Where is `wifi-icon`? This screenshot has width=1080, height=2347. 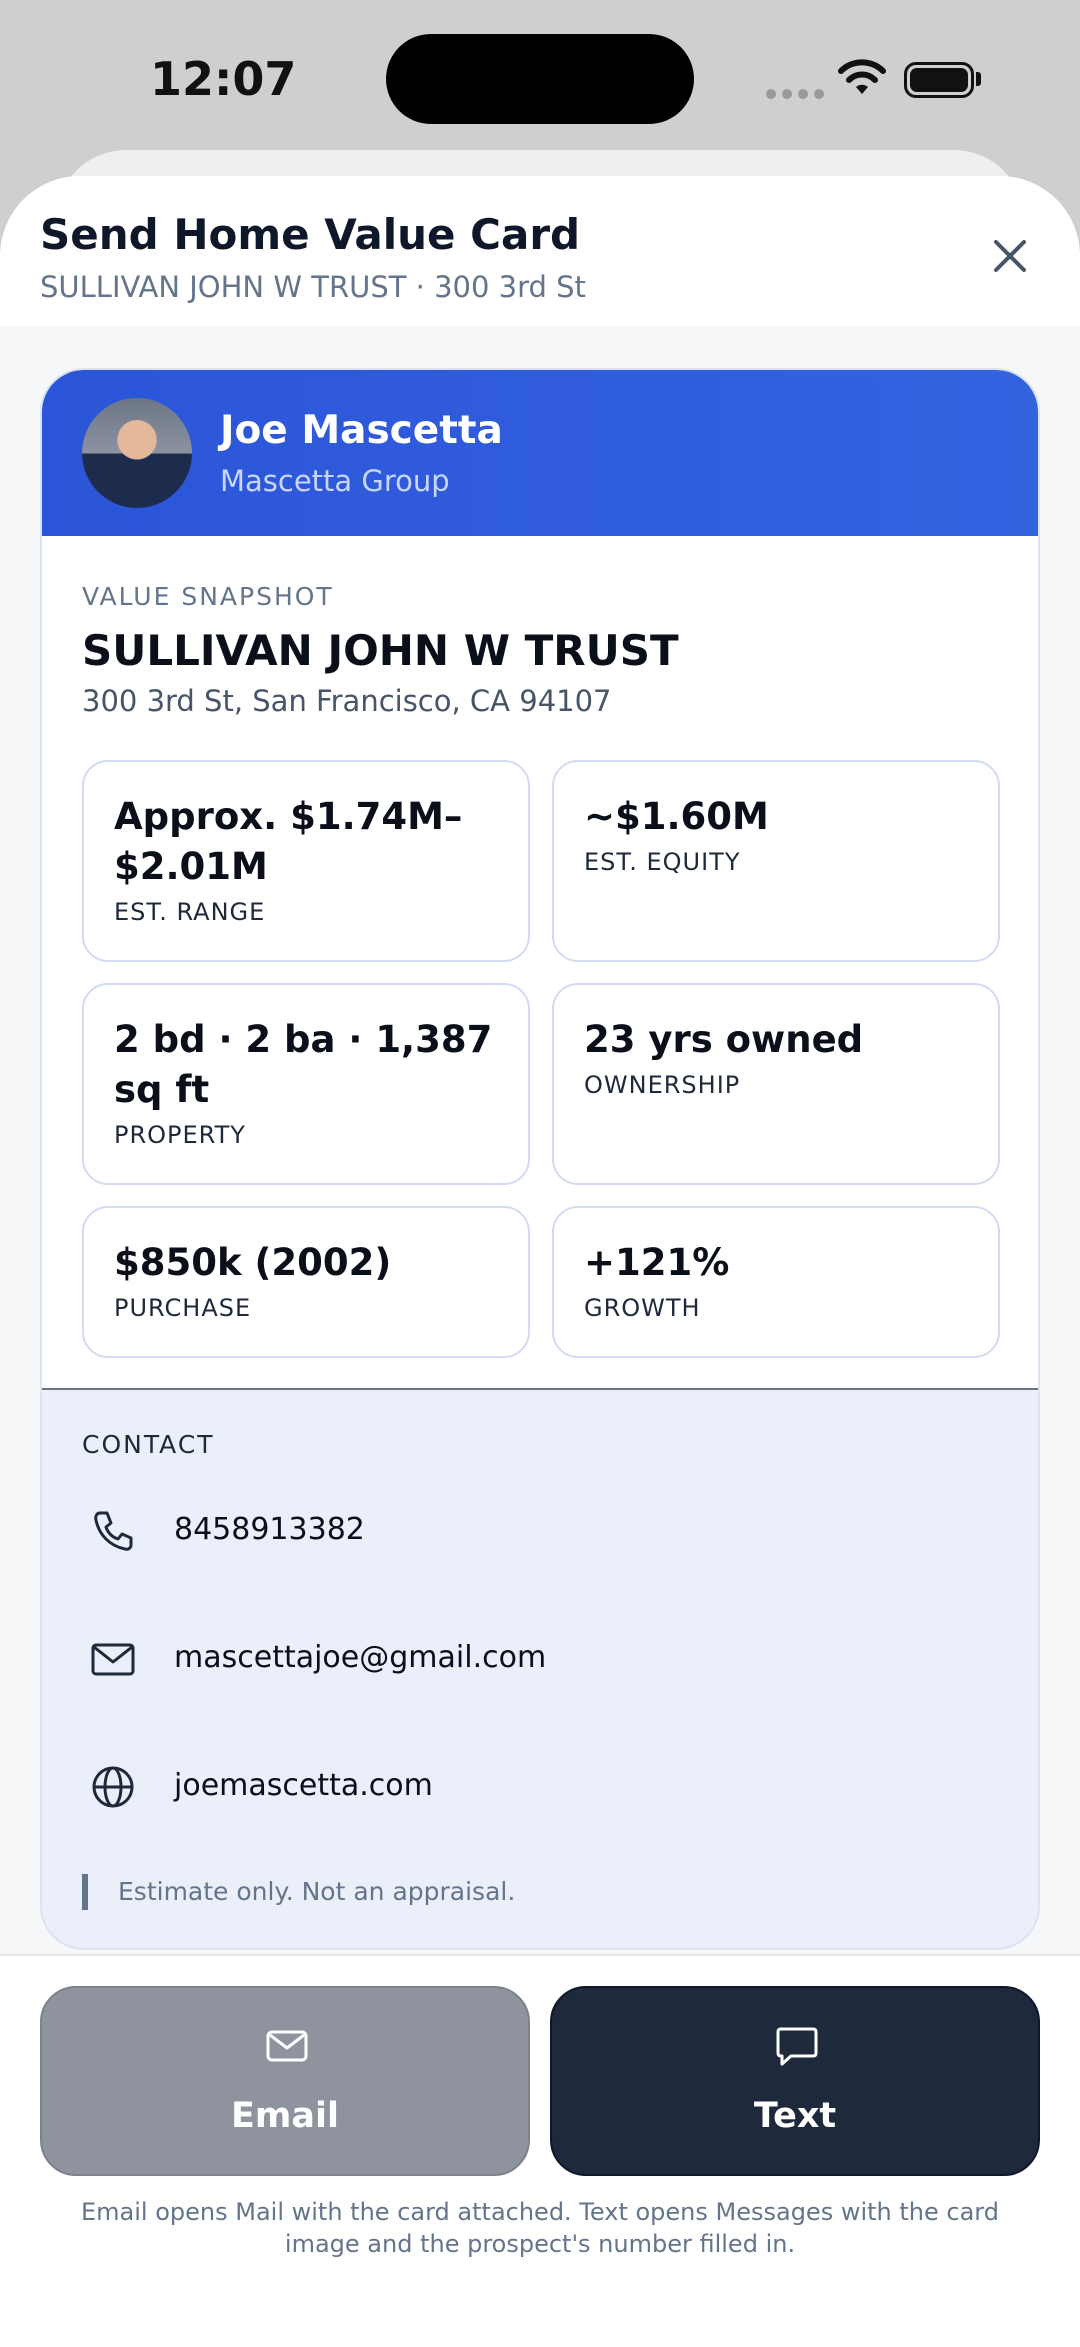 wifi-icon is located at coordinates (862, 76).